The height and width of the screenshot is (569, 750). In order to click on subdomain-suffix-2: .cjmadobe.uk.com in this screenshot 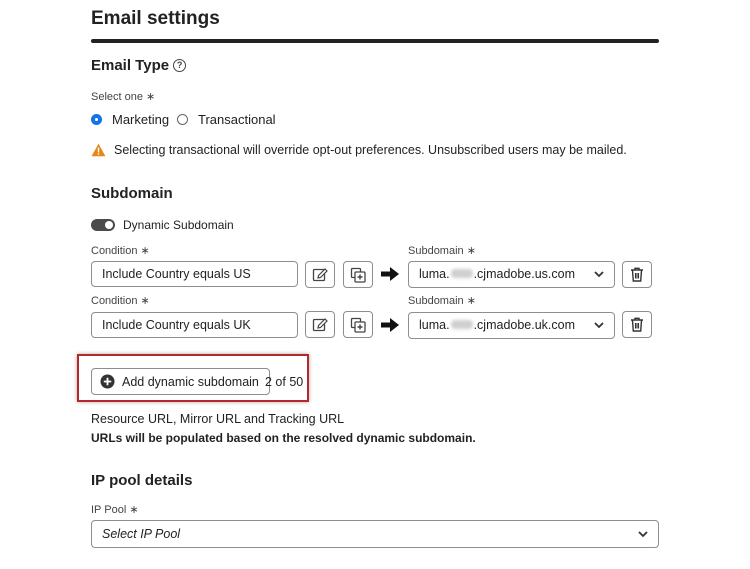, I will do `click(524, 325)`.